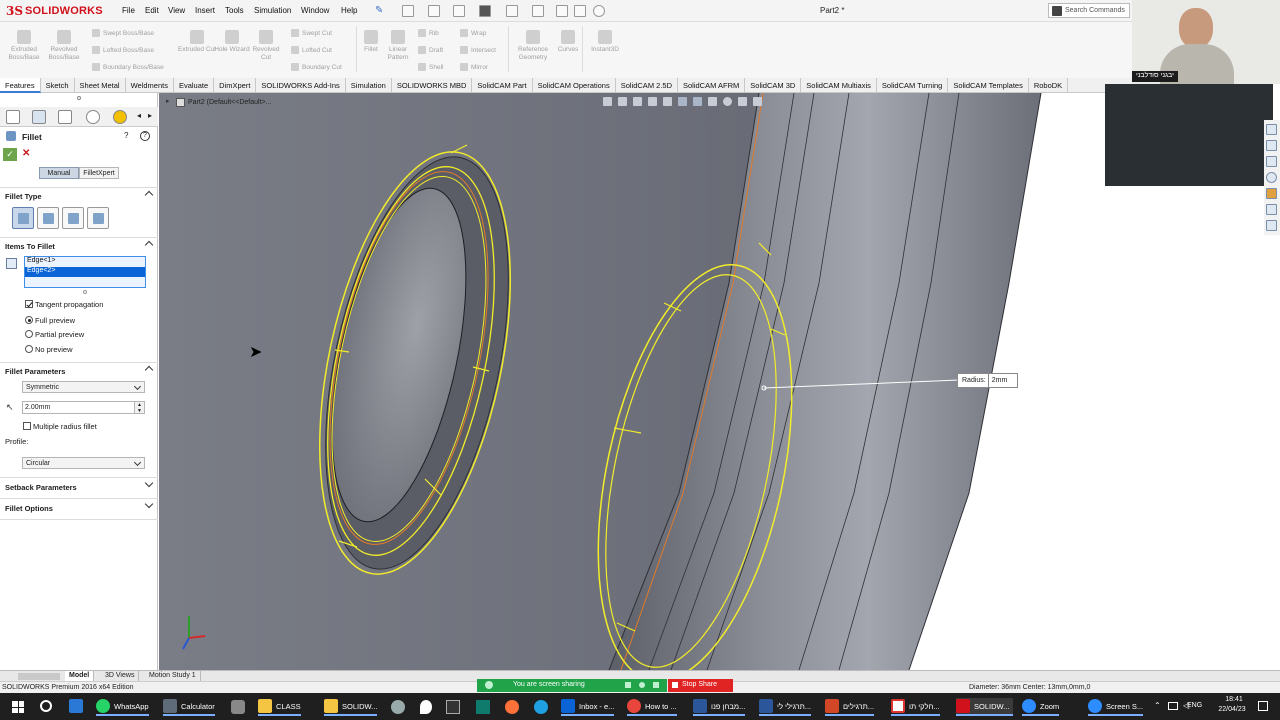 Image resolution: width=1280 pixels, height=720 pixels. Describe the element at coordinates (474, 67) in the screenshot. I see `mirror-button: Mirror` at that location.